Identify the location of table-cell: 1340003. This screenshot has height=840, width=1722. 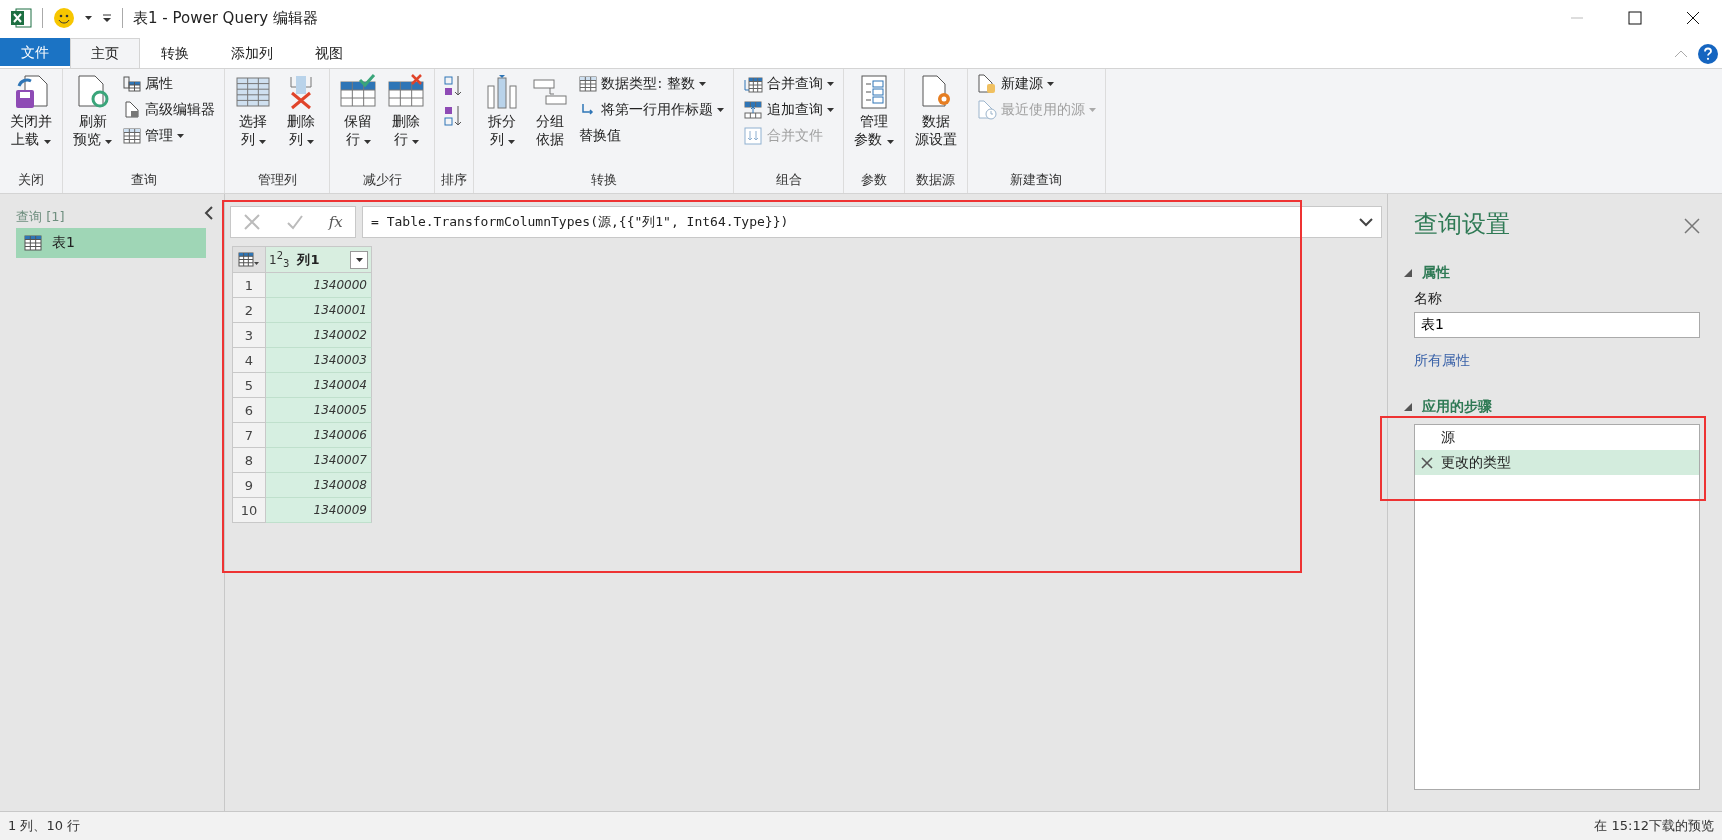
(319, 360).